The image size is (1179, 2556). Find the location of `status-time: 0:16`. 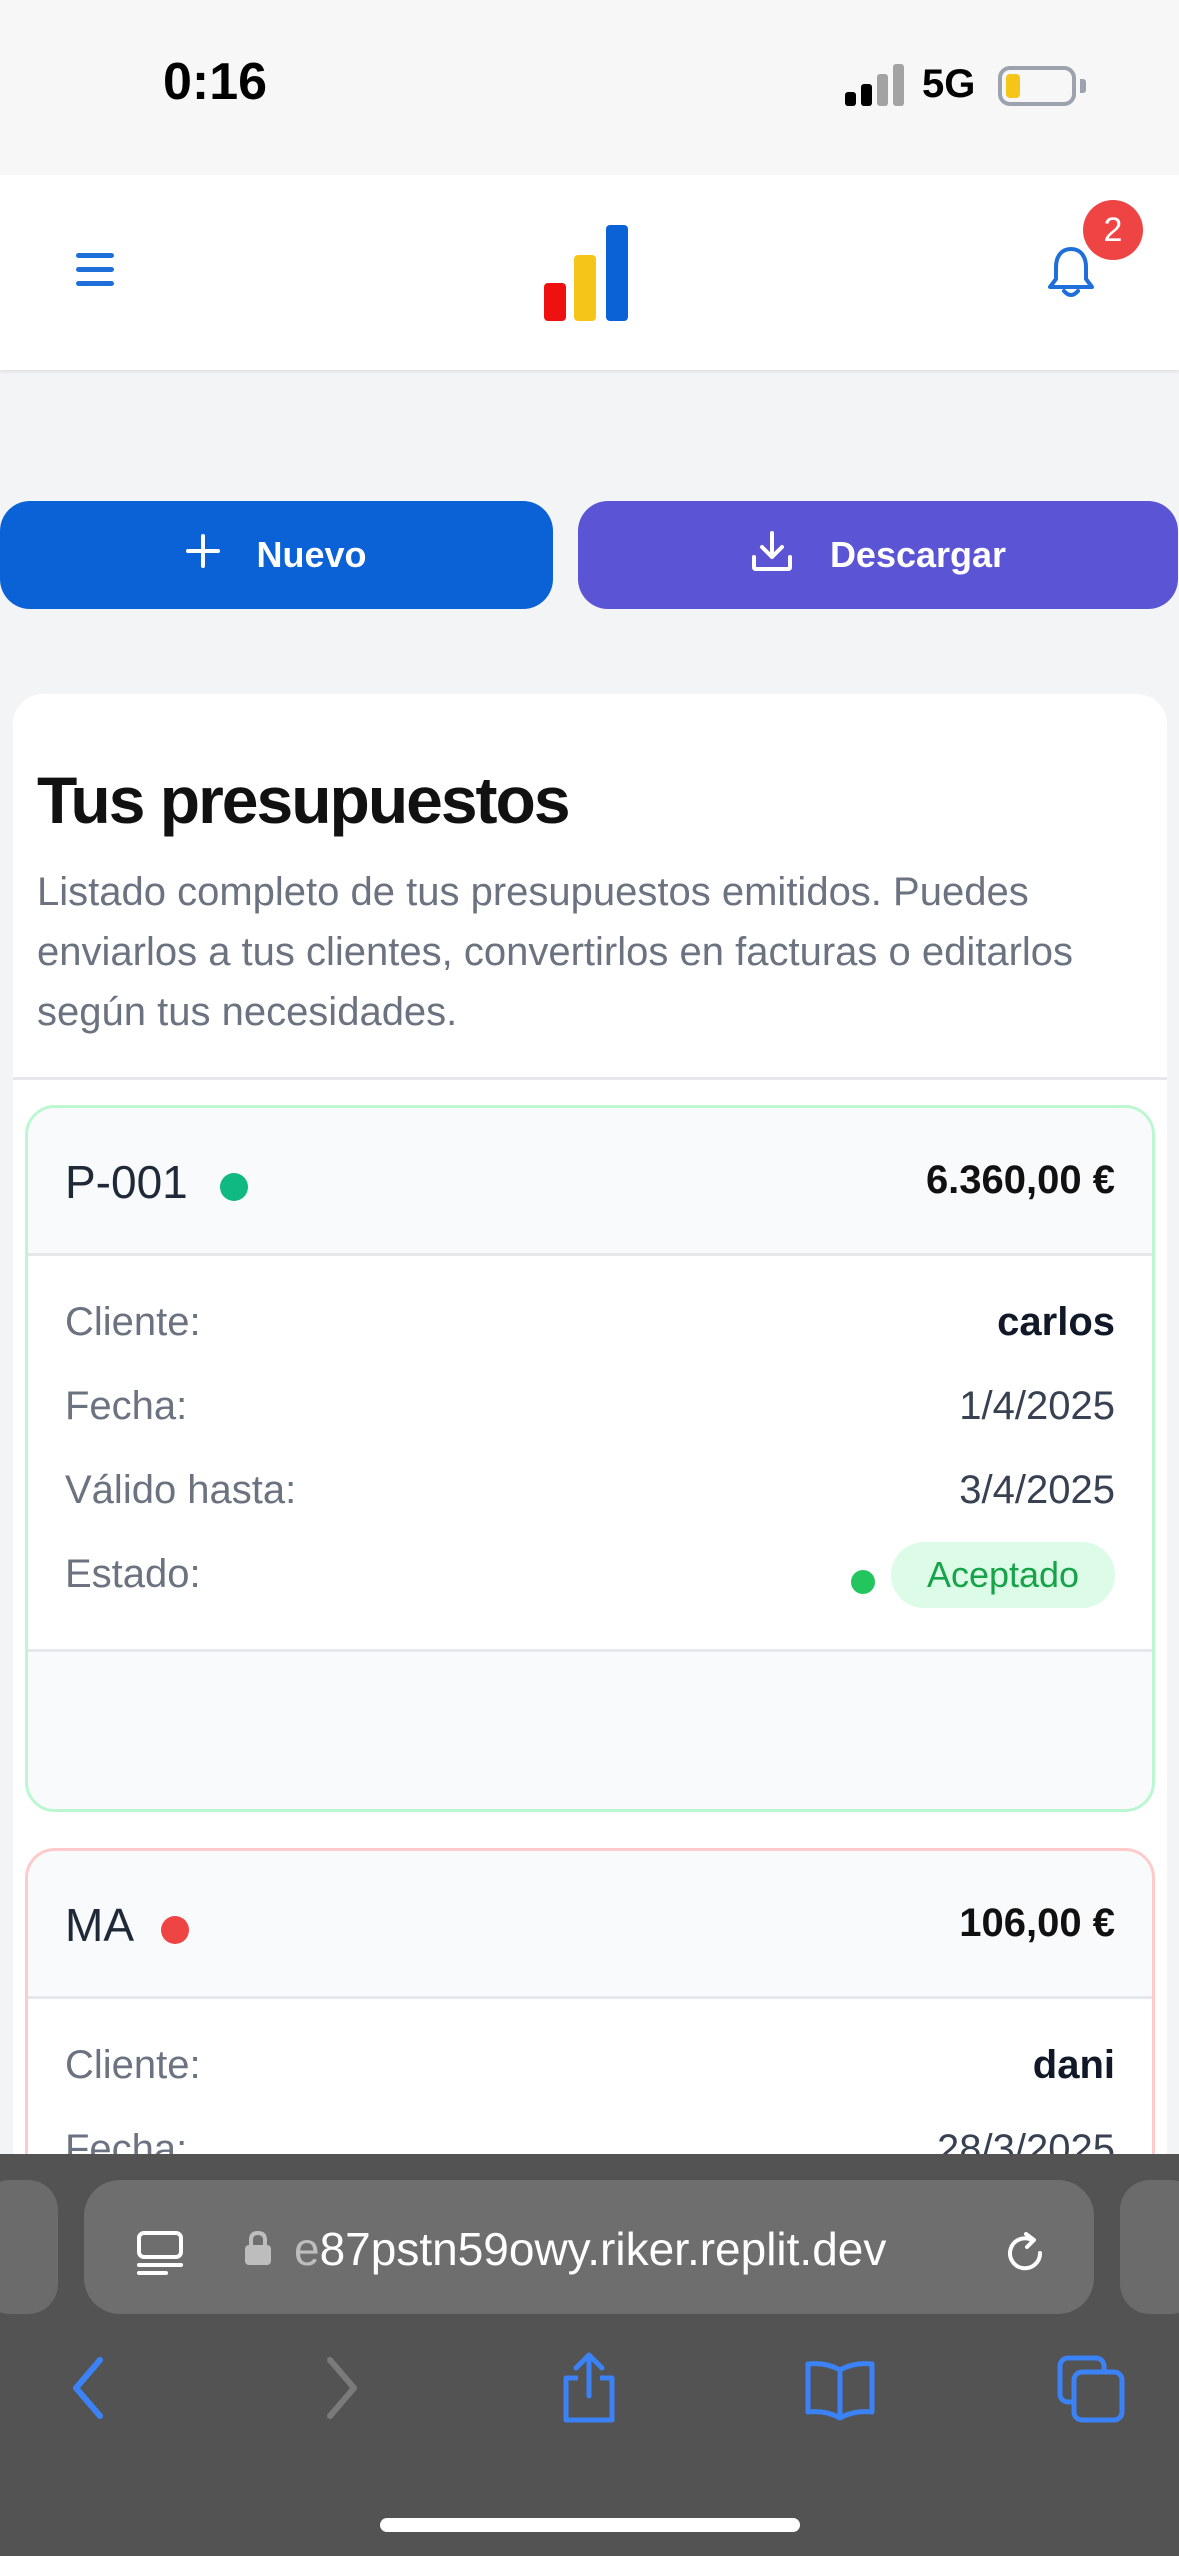

status-time: 0:16 is located at coordinates (215, 82).